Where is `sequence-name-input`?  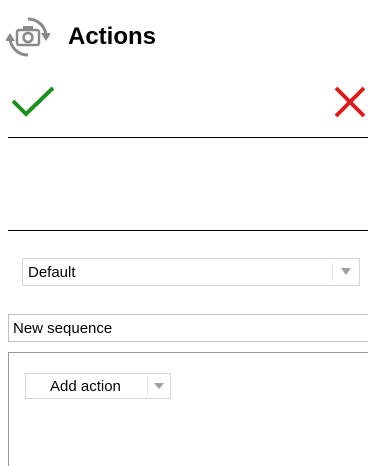
sequence-name-input is located at coordinates (188, 328).